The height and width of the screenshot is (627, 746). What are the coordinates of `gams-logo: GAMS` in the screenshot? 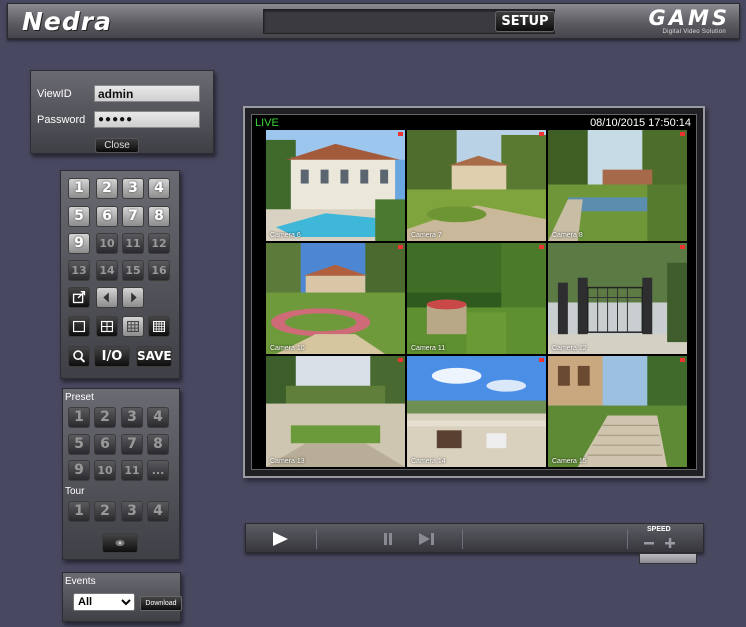 It's located at (689, 18).